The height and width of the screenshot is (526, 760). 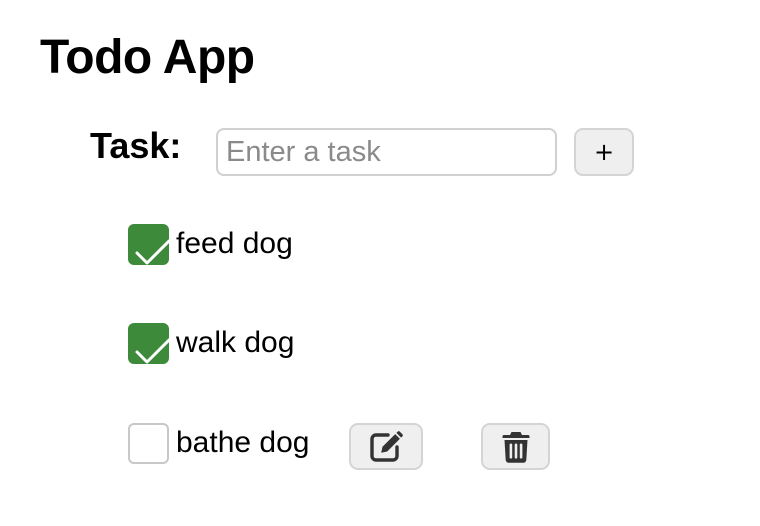 I want to click on delete-button, so click(x=515, y=446).